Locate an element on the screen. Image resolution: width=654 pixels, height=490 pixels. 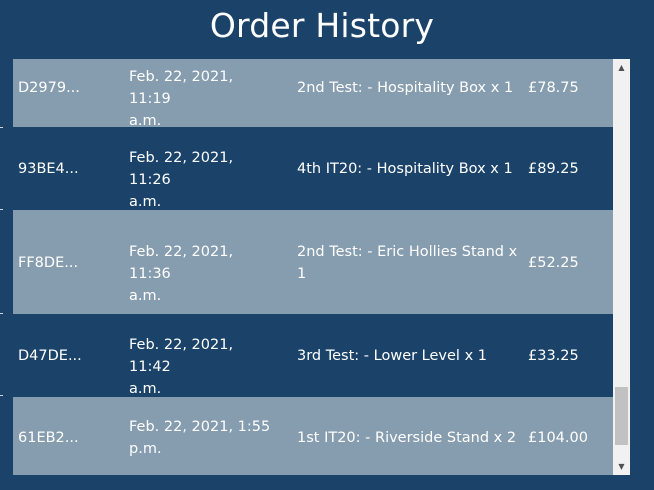
order-date: Feb. 22, 2021, 11:19 a.m. is located at coordinates (204, 99).